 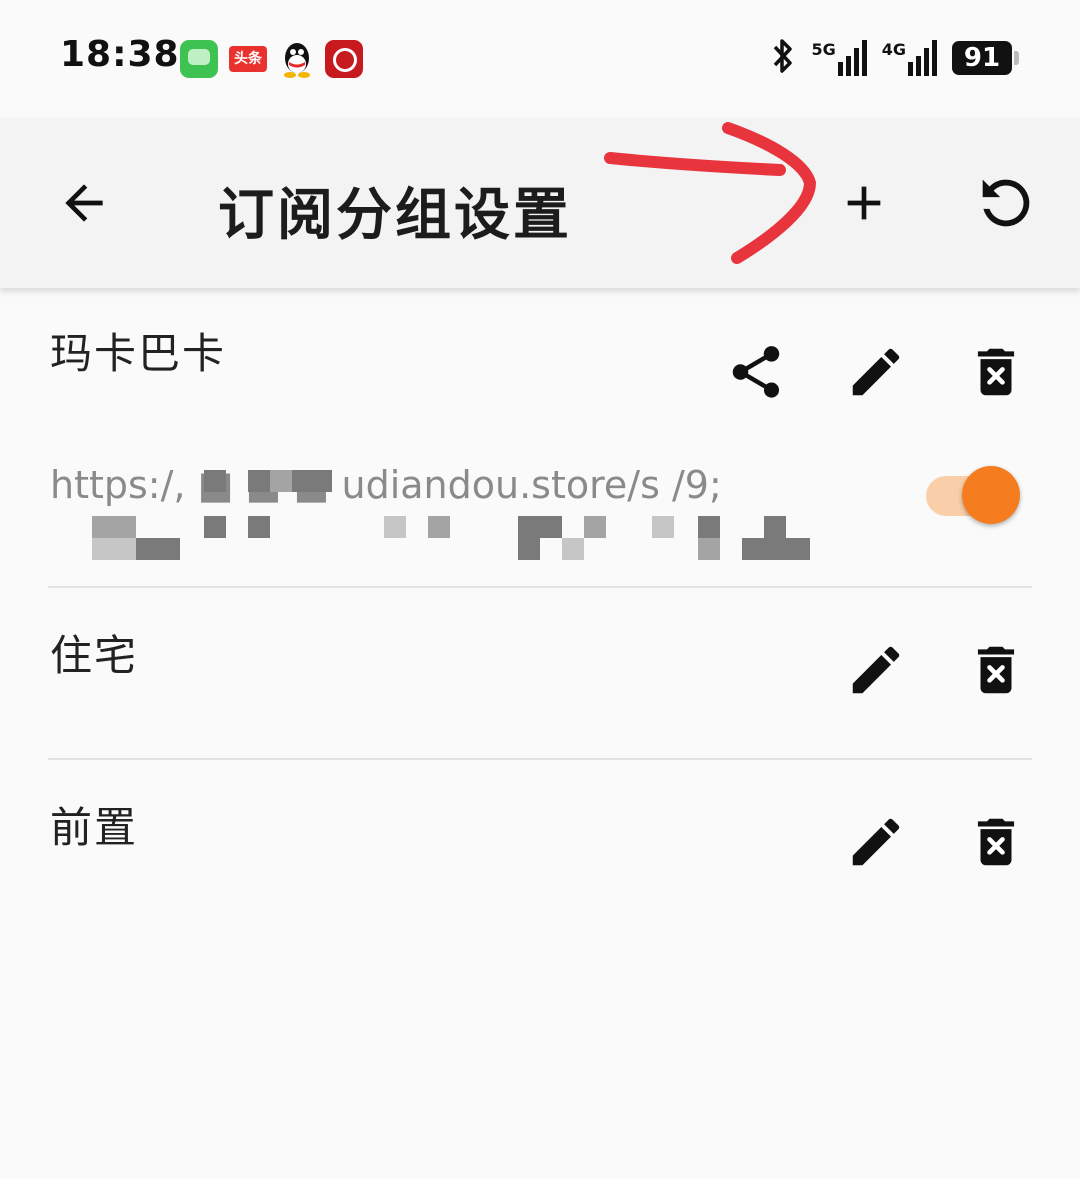 What do you see at coordinates (94, 655) in the screenshot?
I see `group-name: 住宅` at bounding box center [94, 655].